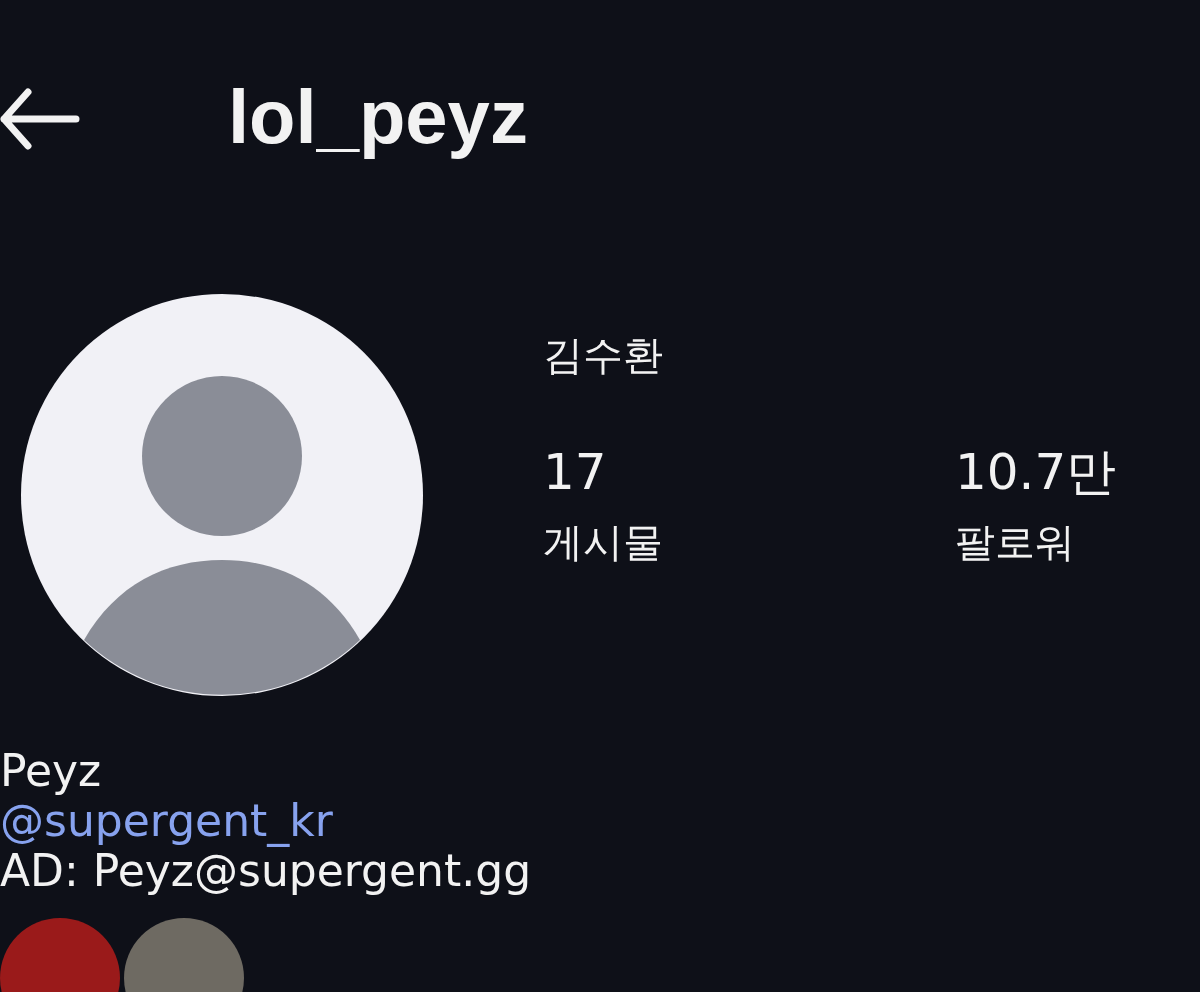 Image resolution: width=1200 pixels, height=992 pixels. Describe the element at coordinates (378, 117) in the screenshot. I see `profile-username: lol_peyz` at that location.